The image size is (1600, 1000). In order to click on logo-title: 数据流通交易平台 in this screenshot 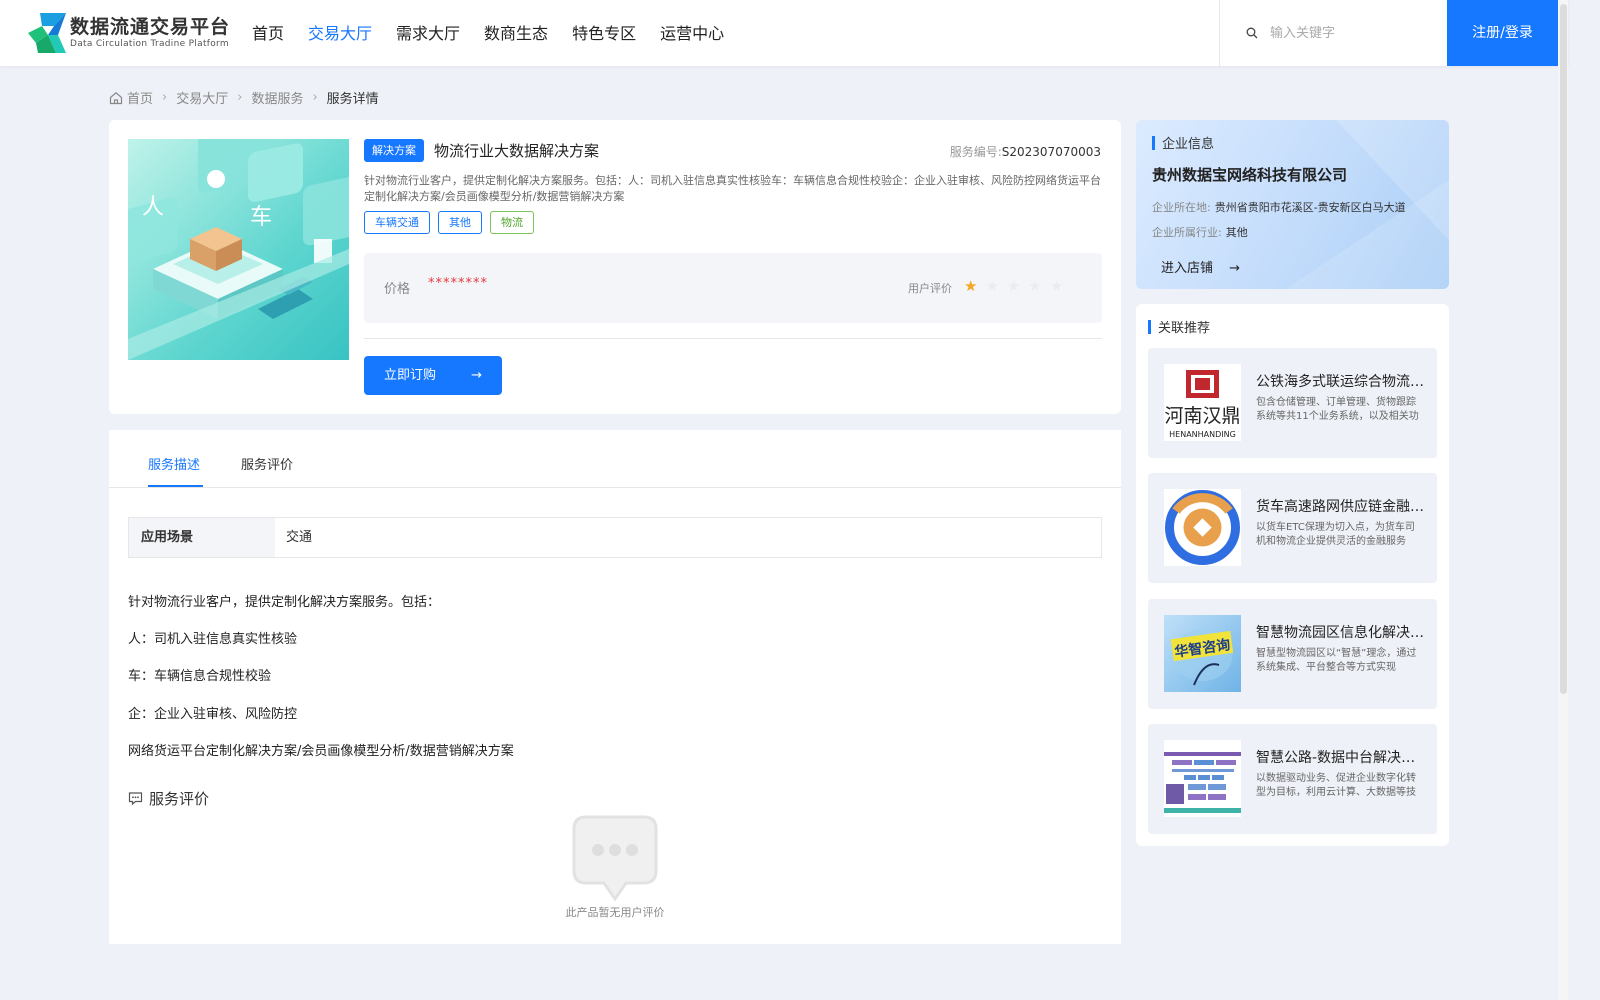, I will do `click(150, 26)`.